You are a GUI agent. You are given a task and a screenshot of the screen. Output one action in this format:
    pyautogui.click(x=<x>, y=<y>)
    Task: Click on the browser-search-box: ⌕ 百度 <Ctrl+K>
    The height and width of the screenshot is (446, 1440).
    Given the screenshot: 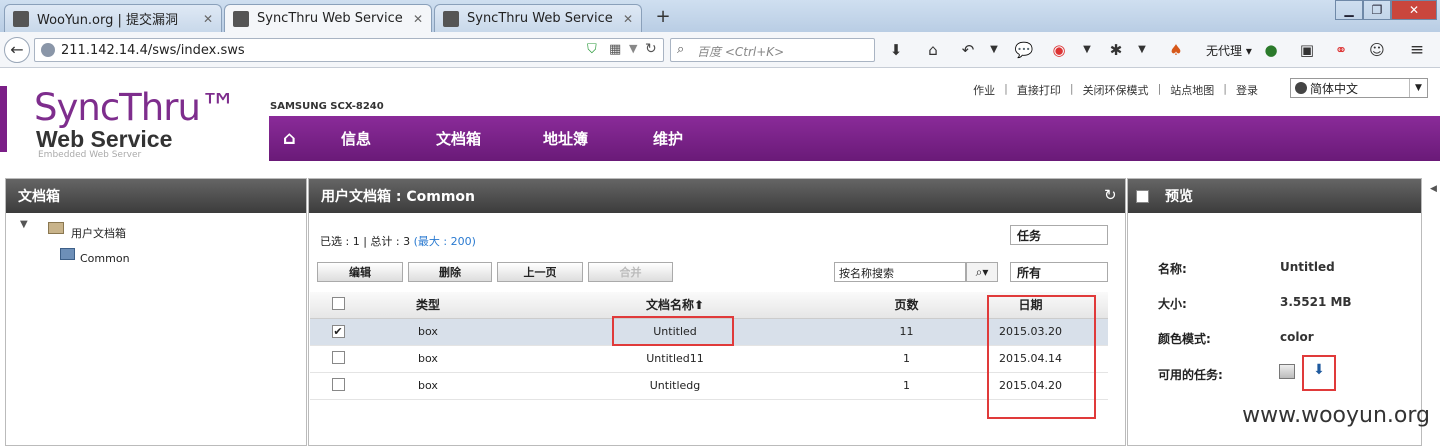 What is the action you would take?
    pyautogui.click(x=772, y=50)
    